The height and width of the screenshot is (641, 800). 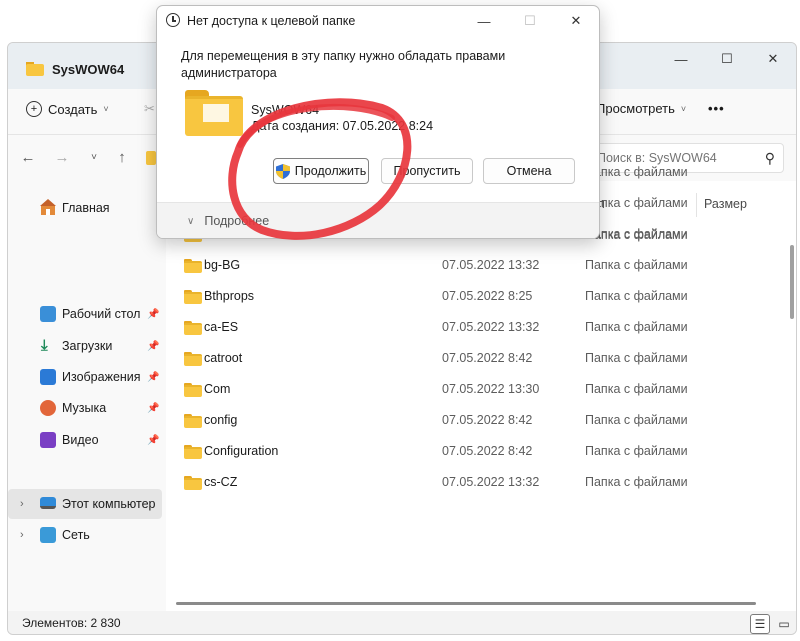 I want to click on file-name: catroot, so click(x=223, y=358).